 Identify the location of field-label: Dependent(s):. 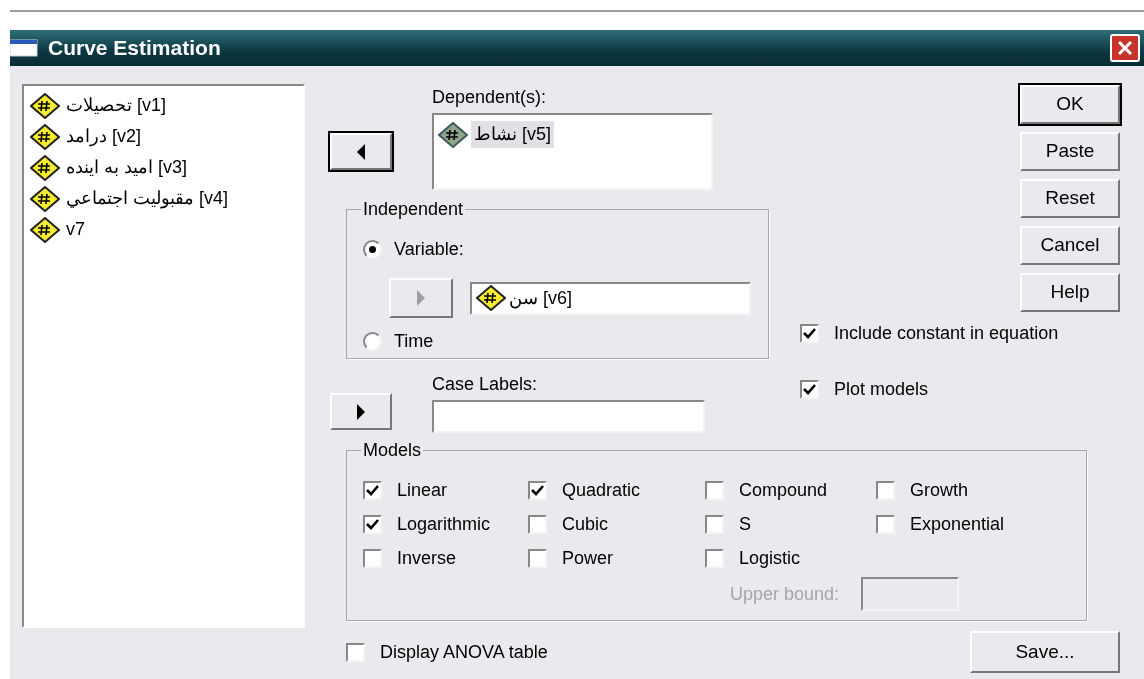
(490, 97).